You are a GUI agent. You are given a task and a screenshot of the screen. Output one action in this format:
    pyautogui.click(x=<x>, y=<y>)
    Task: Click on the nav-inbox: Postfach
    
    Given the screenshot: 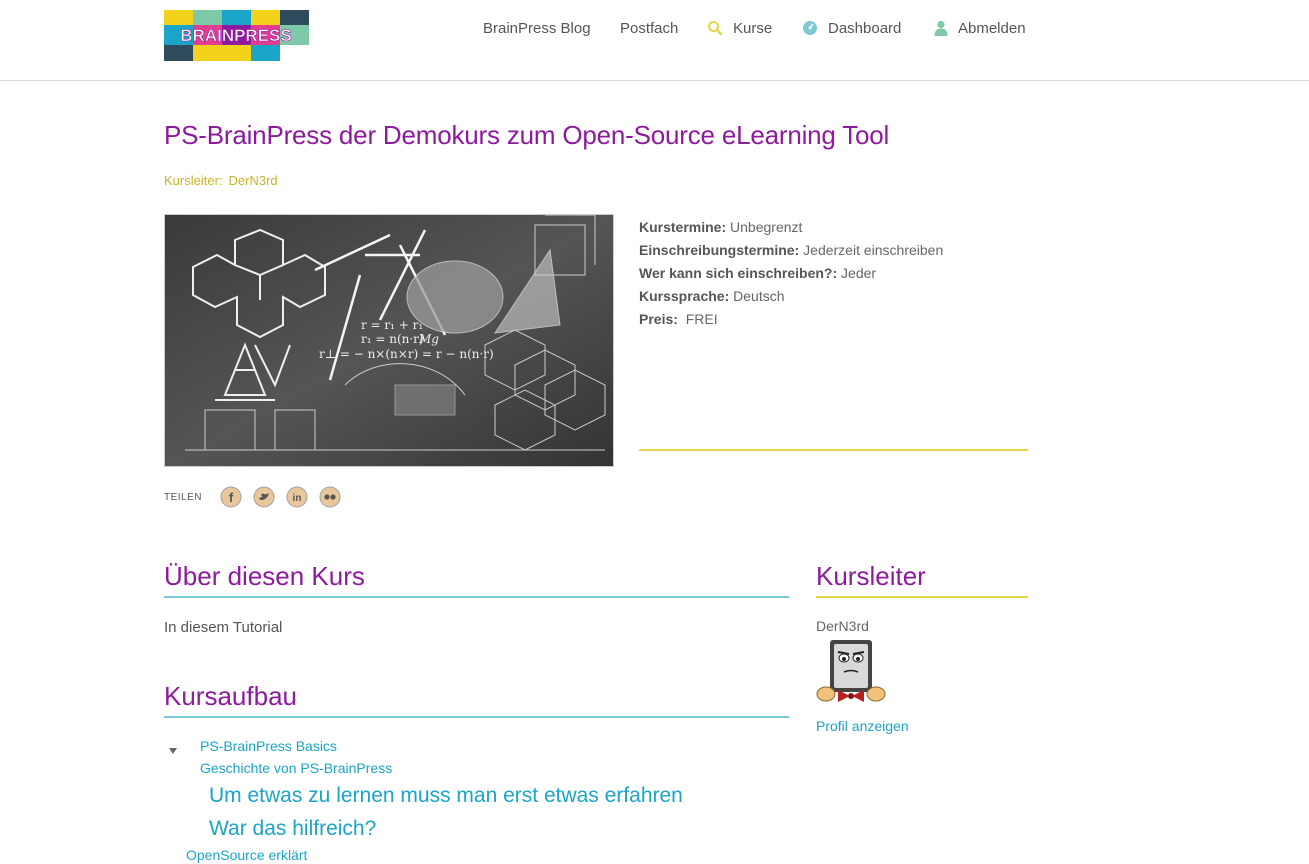 What is the action you would take?
    pyautogui.click(x=649, y=28)
    